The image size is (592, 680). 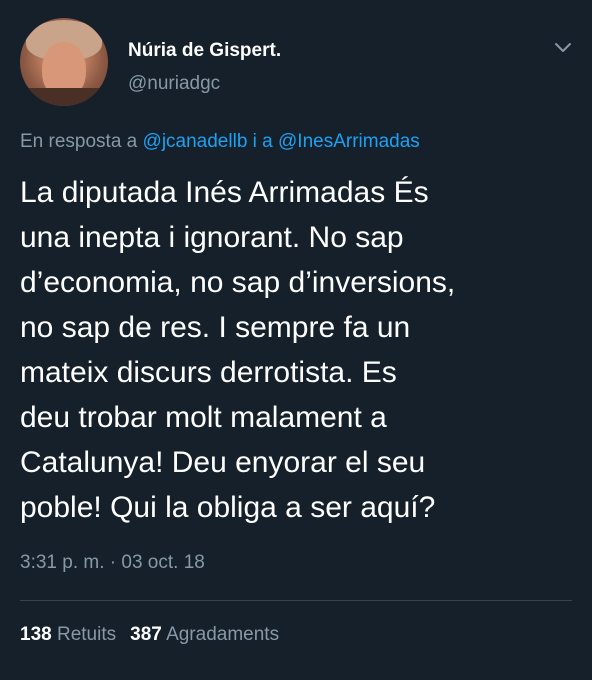 What do you see at coordinates (215, 327) in the screenshot?
I see `tweet-text-line: no sap de res. I sempre fa un` at bounding box center [215, 327].